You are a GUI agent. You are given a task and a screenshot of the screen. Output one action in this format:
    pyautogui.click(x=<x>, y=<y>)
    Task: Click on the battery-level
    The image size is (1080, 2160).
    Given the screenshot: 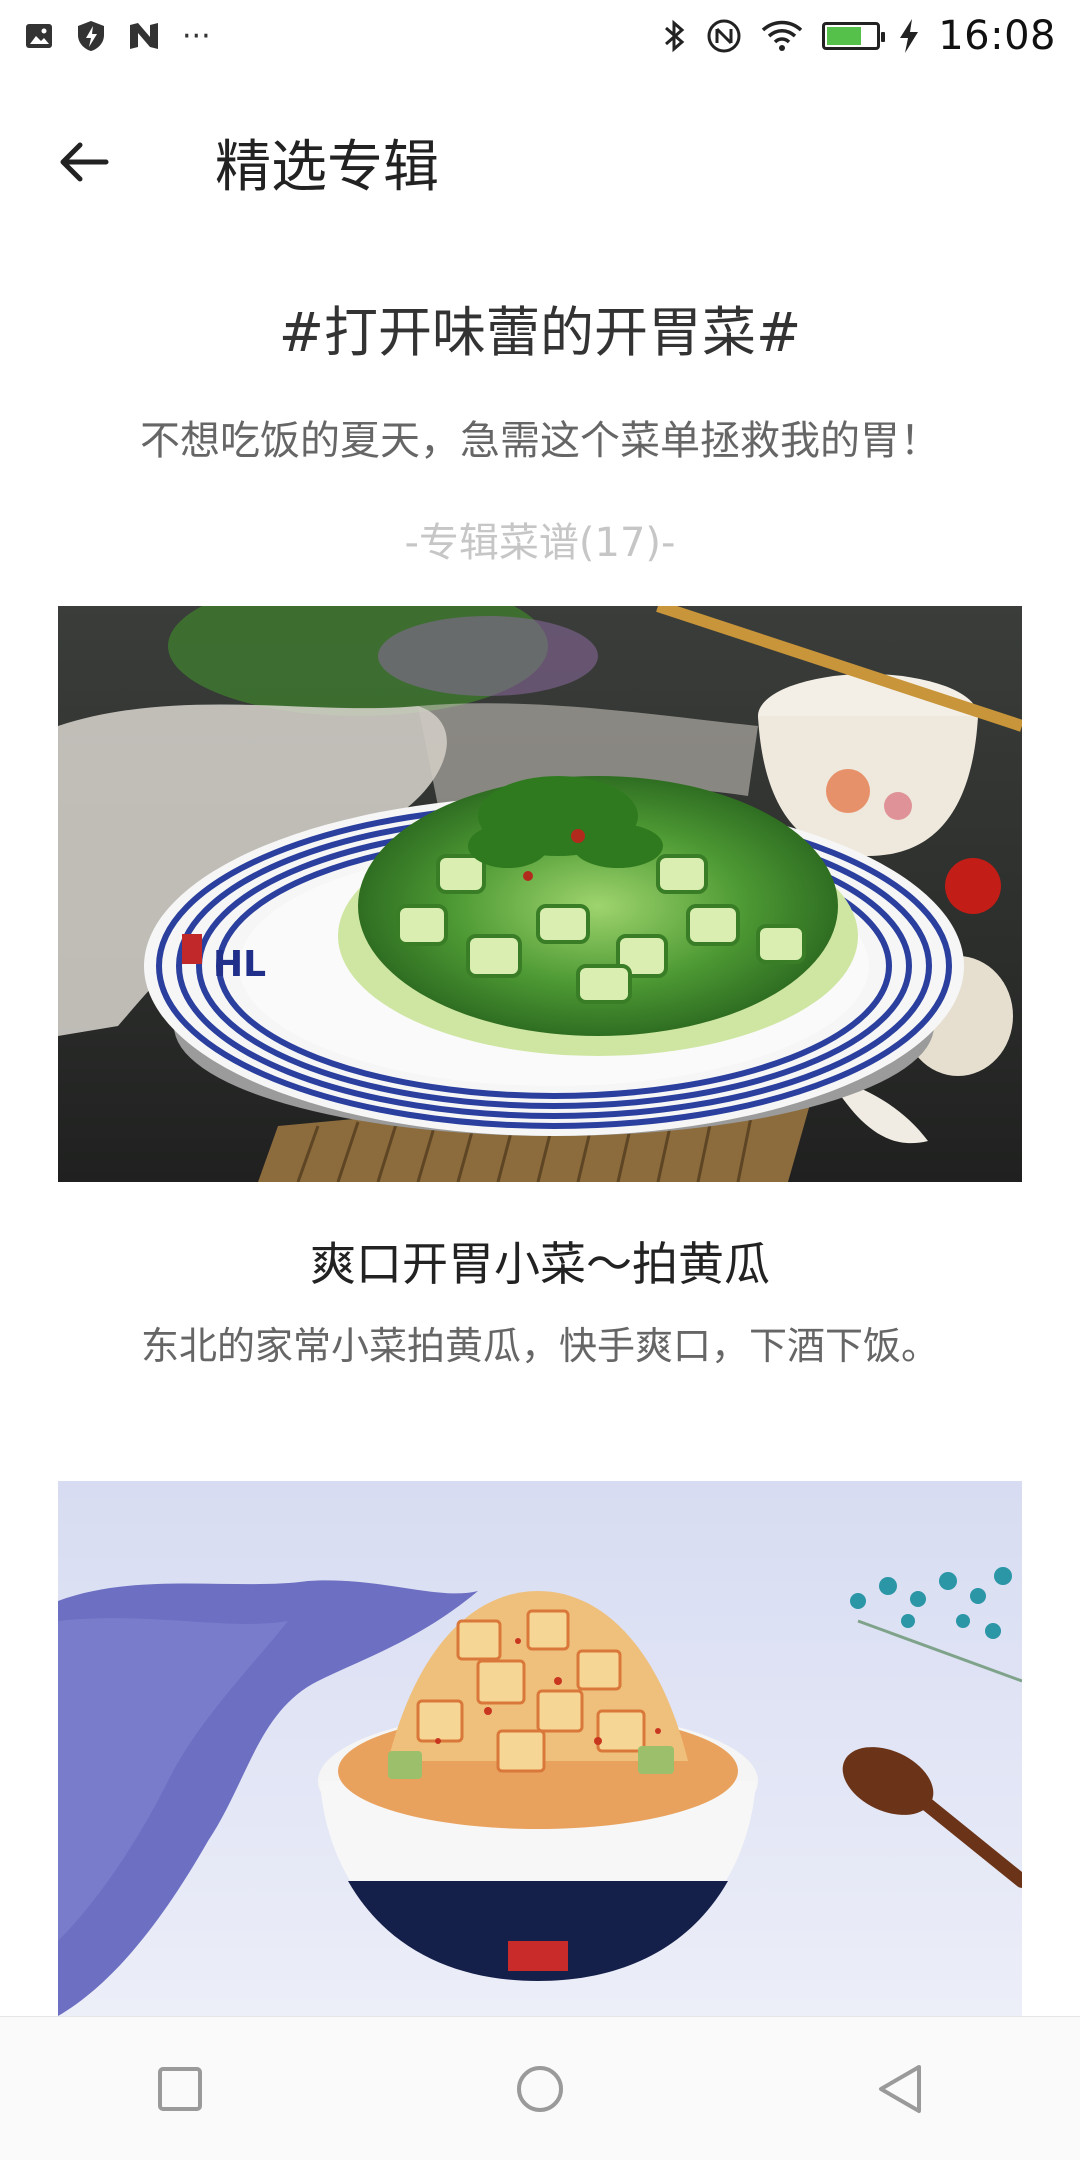 What is the action you would take?
    pyautogui.click(x=844, y=36)
    